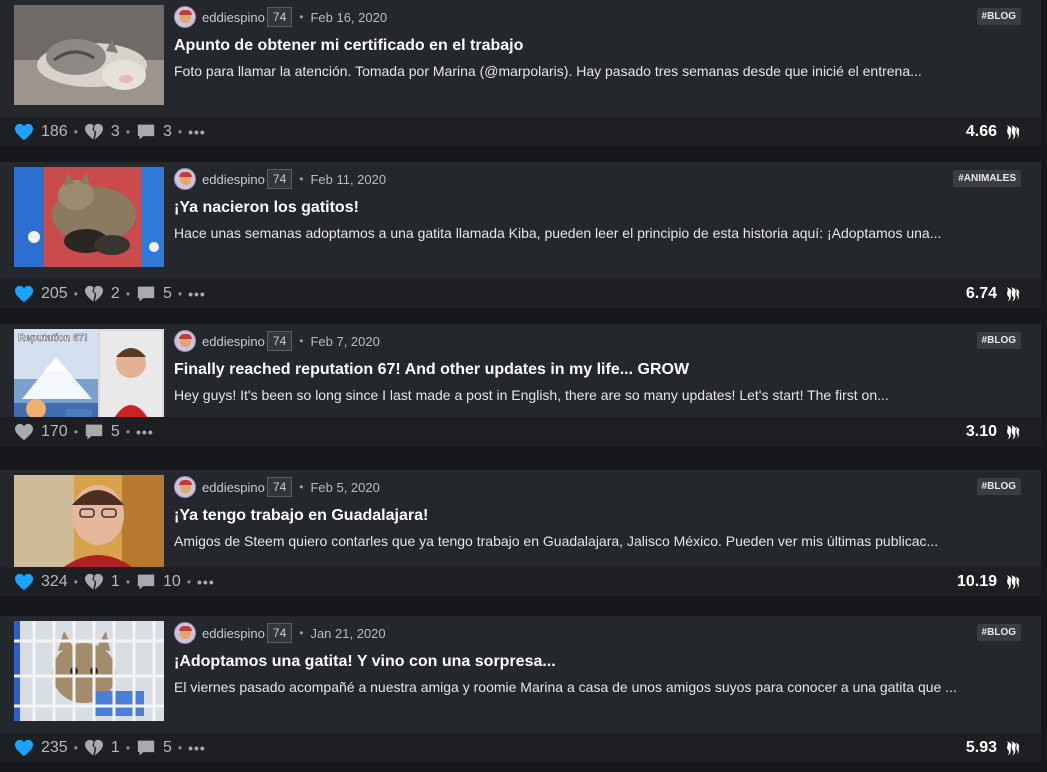 This screenshot has height=772, width=1047. What do you see at coordinates (41, 432) in the screenshot?
I see `upvote-button: 170` at bounding box center [41, 432].